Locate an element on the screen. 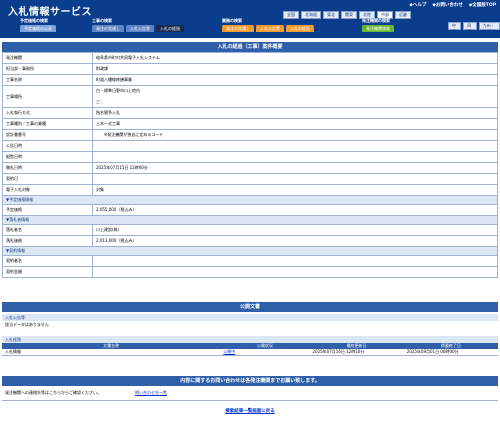 The height and width of the screenshot is (426, 500). contact-link: ◆お問い合わせ is located at coordinates (447, 5).